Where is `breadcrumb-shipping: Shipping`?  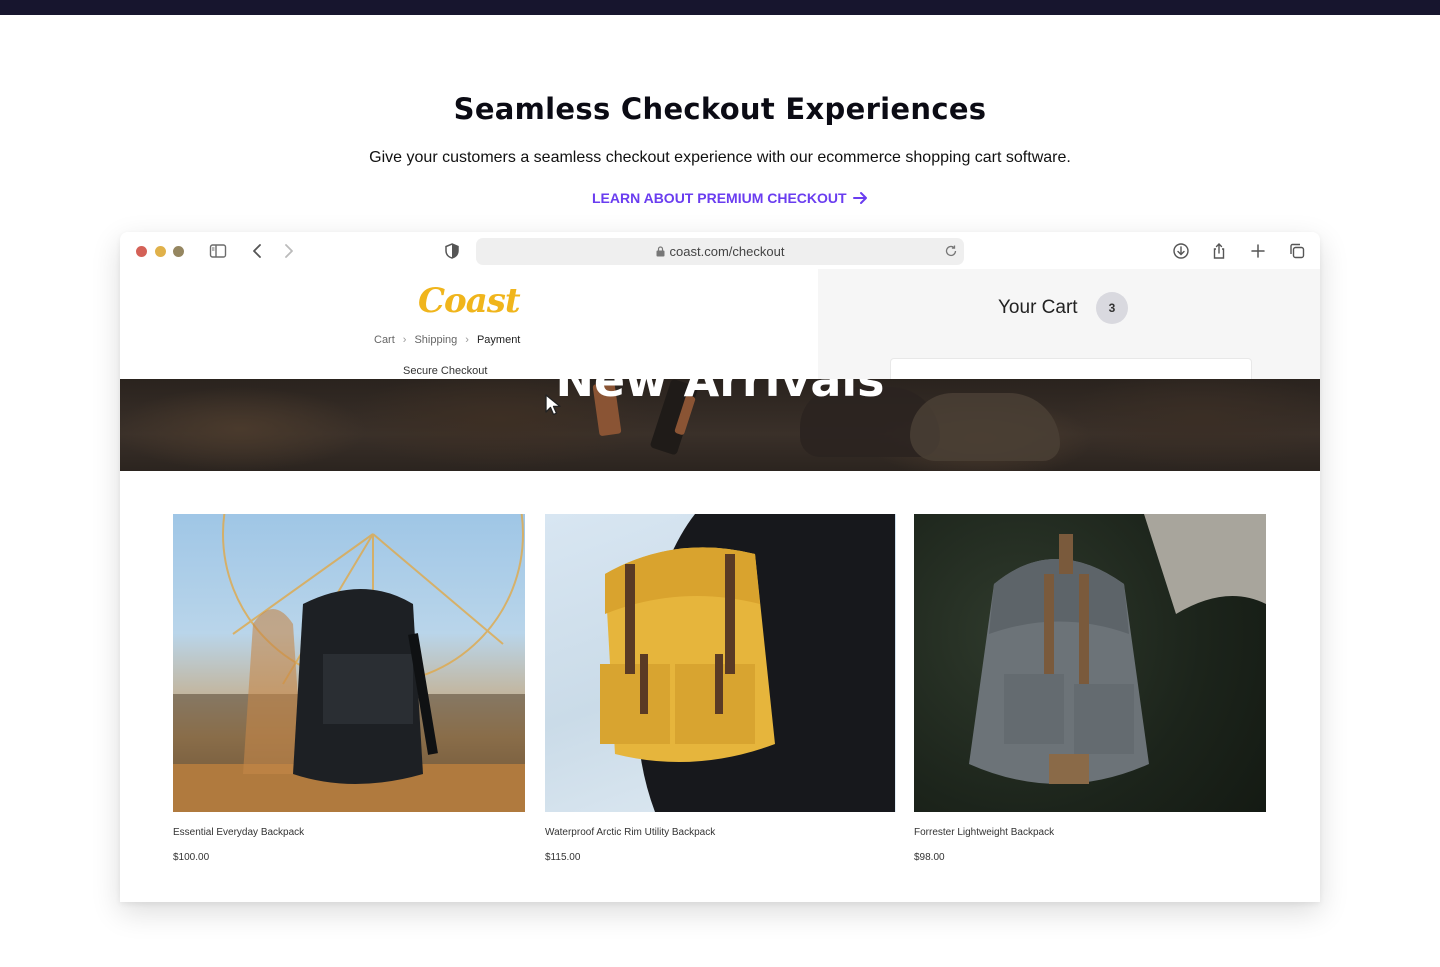 breadcrumb-shipping: Shipping is located at coordinates (435, 340).